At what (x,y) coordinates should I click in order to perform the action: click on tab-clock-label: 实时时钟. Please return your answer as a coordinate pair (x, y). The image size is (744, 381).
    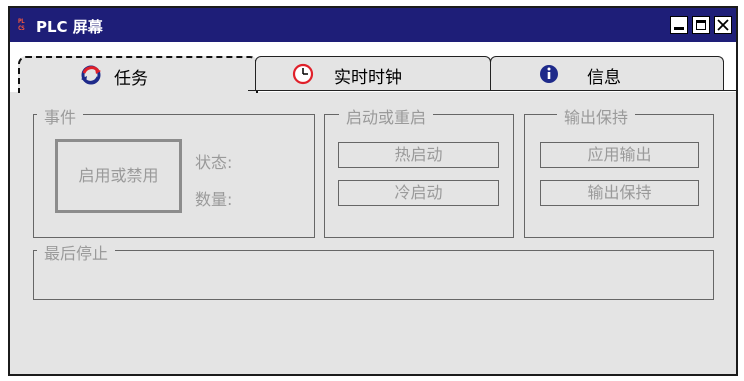
    Looking at the image, I should click on (368, 78).